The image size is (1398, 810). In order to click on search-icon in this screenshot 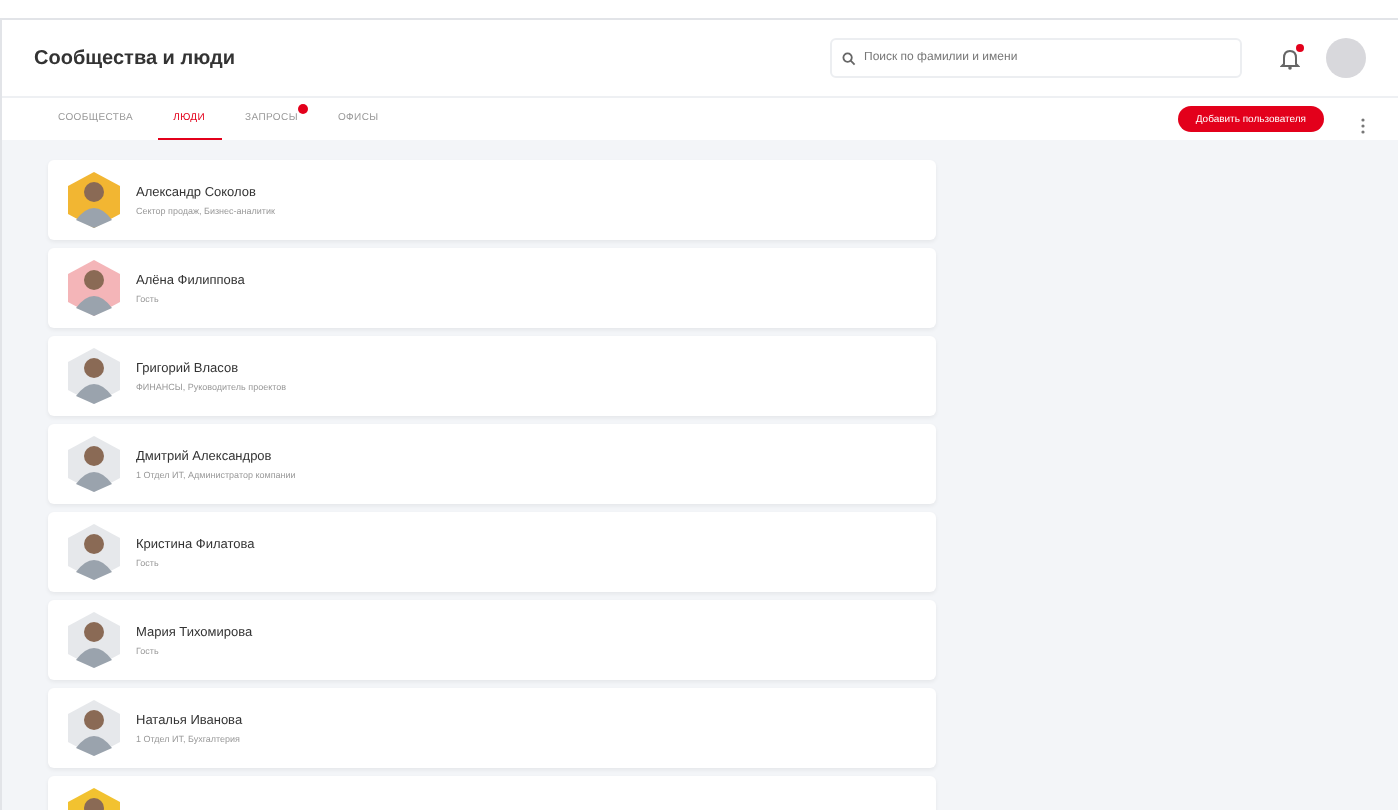, I will do `click(849, 58)`.